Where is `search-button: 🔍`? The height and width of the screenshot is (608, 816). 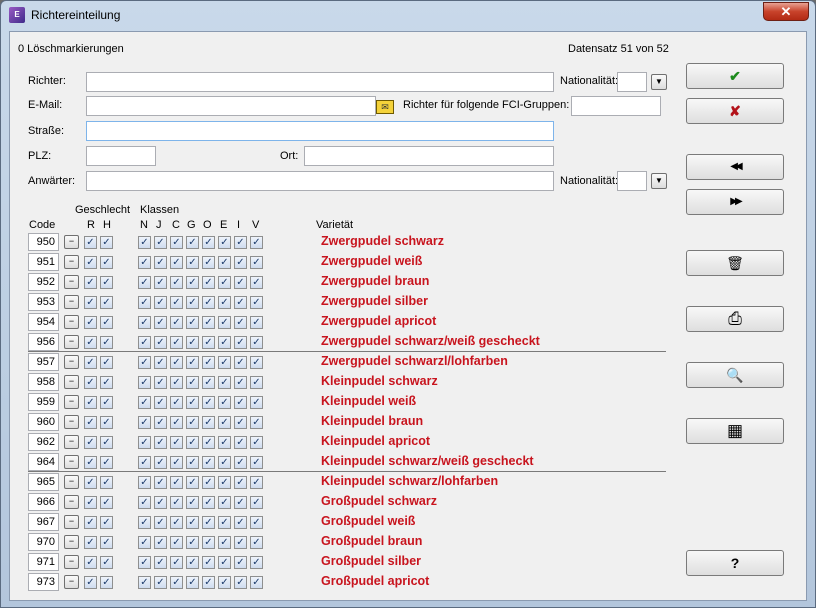 search-button: 🔍 is located at coordinates (735, 375).